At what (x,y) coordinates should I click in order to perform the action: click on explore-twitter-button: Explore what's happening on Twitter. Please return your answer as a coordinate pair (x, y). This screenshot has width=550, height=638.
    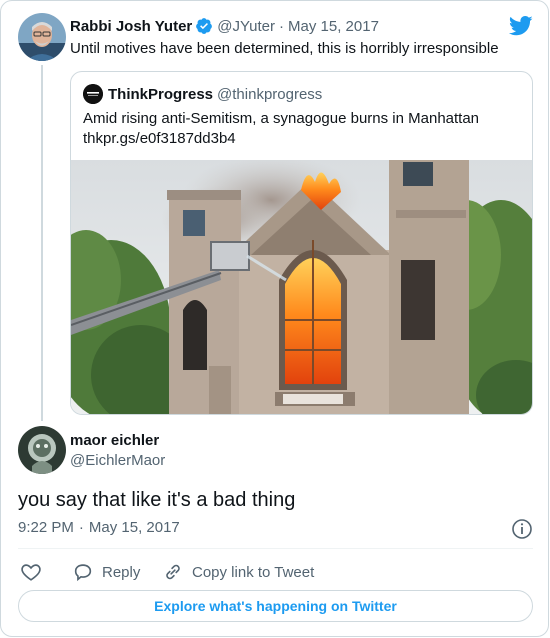
    Looking at the image, I should click on (275, 606).